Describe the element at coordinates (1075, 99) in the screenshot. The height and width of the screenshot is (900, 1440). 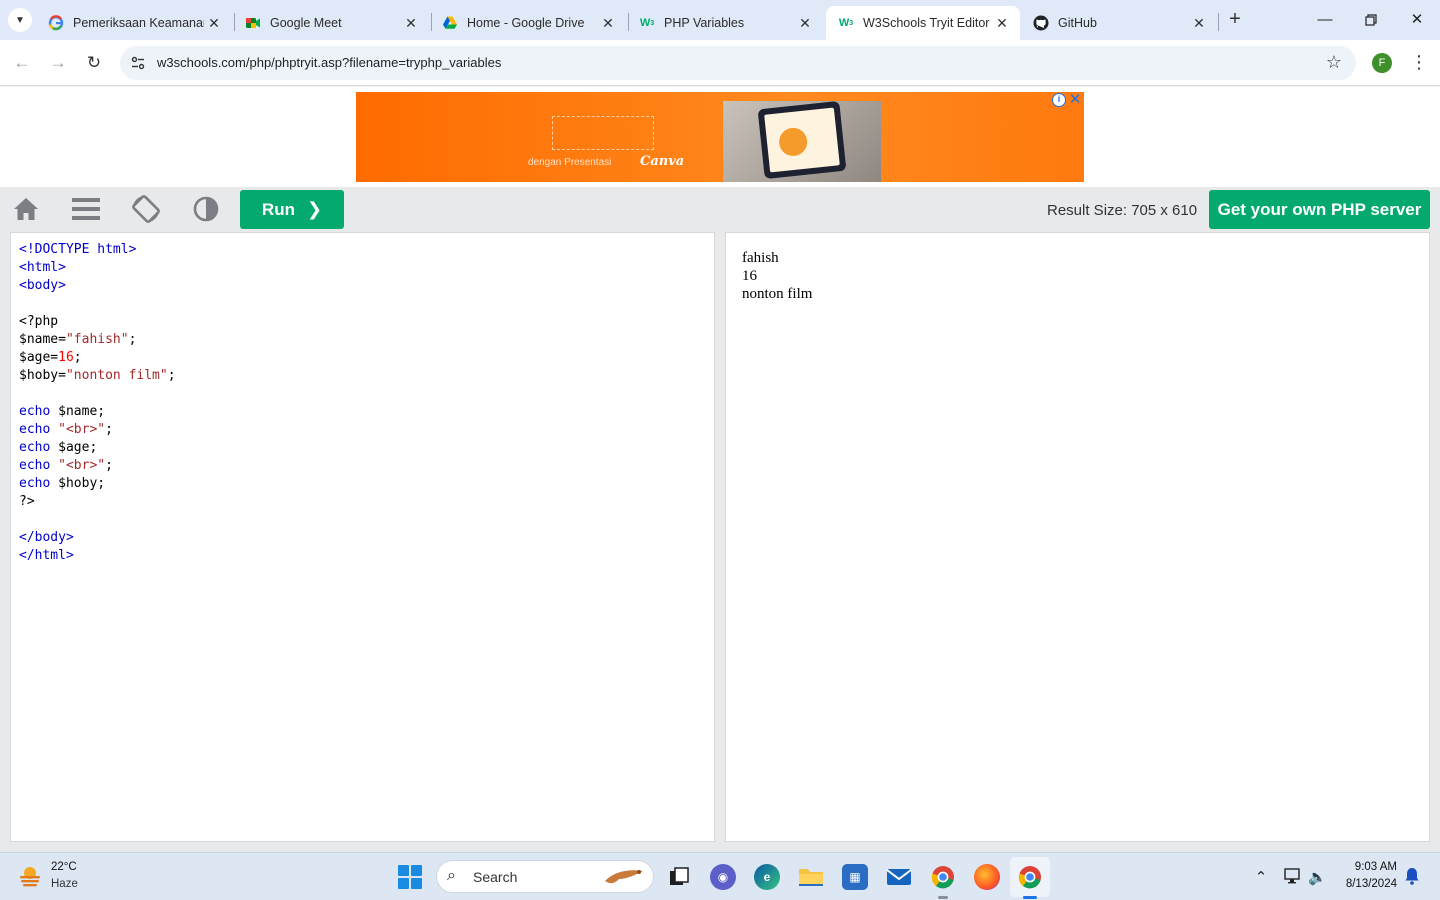
I see `ad-close-icon: ✕` at that location.